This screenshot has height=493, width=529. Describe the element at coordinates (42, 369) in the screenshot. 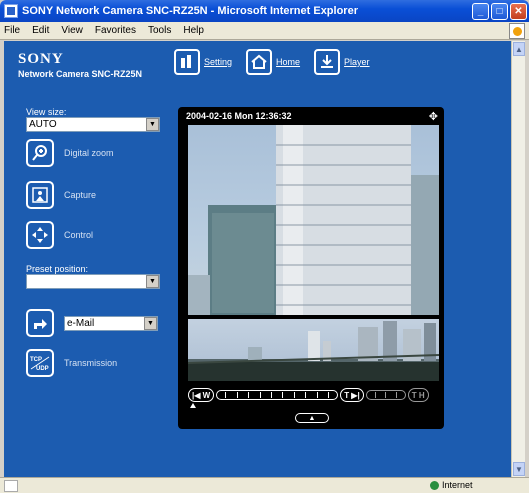

I see `svg-text: UDP` at that location.